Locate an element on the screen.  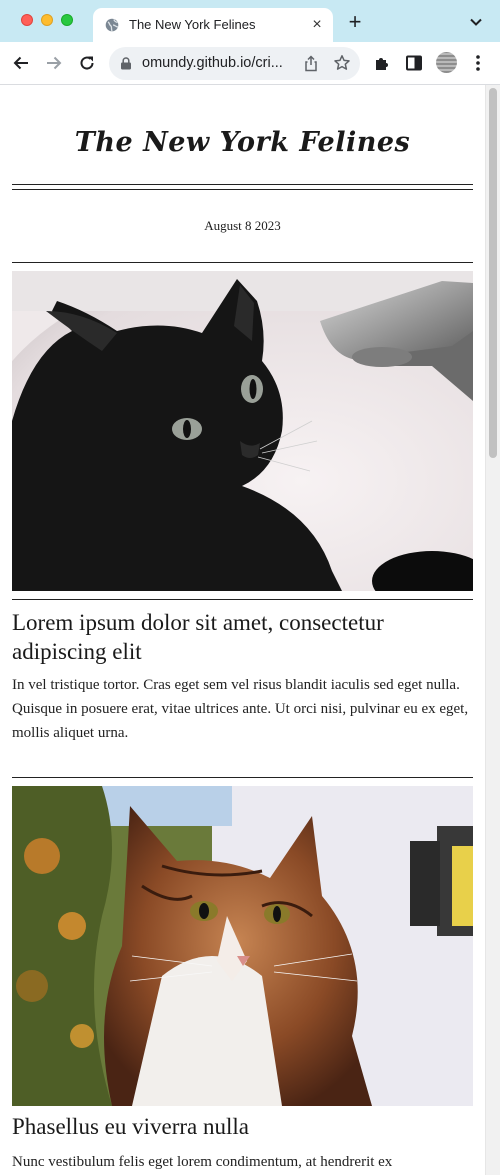
new-tab-button: + is located at coordinates (355, 22).